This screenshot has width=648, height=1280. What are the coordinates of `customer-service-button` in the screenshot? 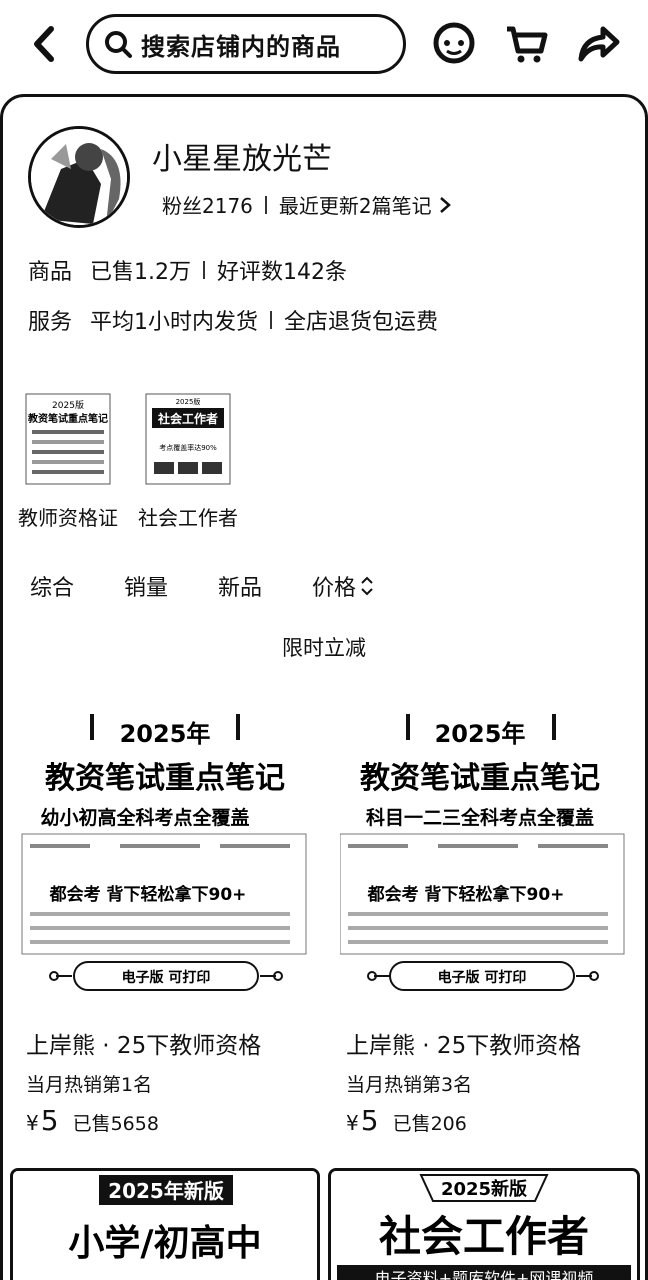 It's located at (454, 44).